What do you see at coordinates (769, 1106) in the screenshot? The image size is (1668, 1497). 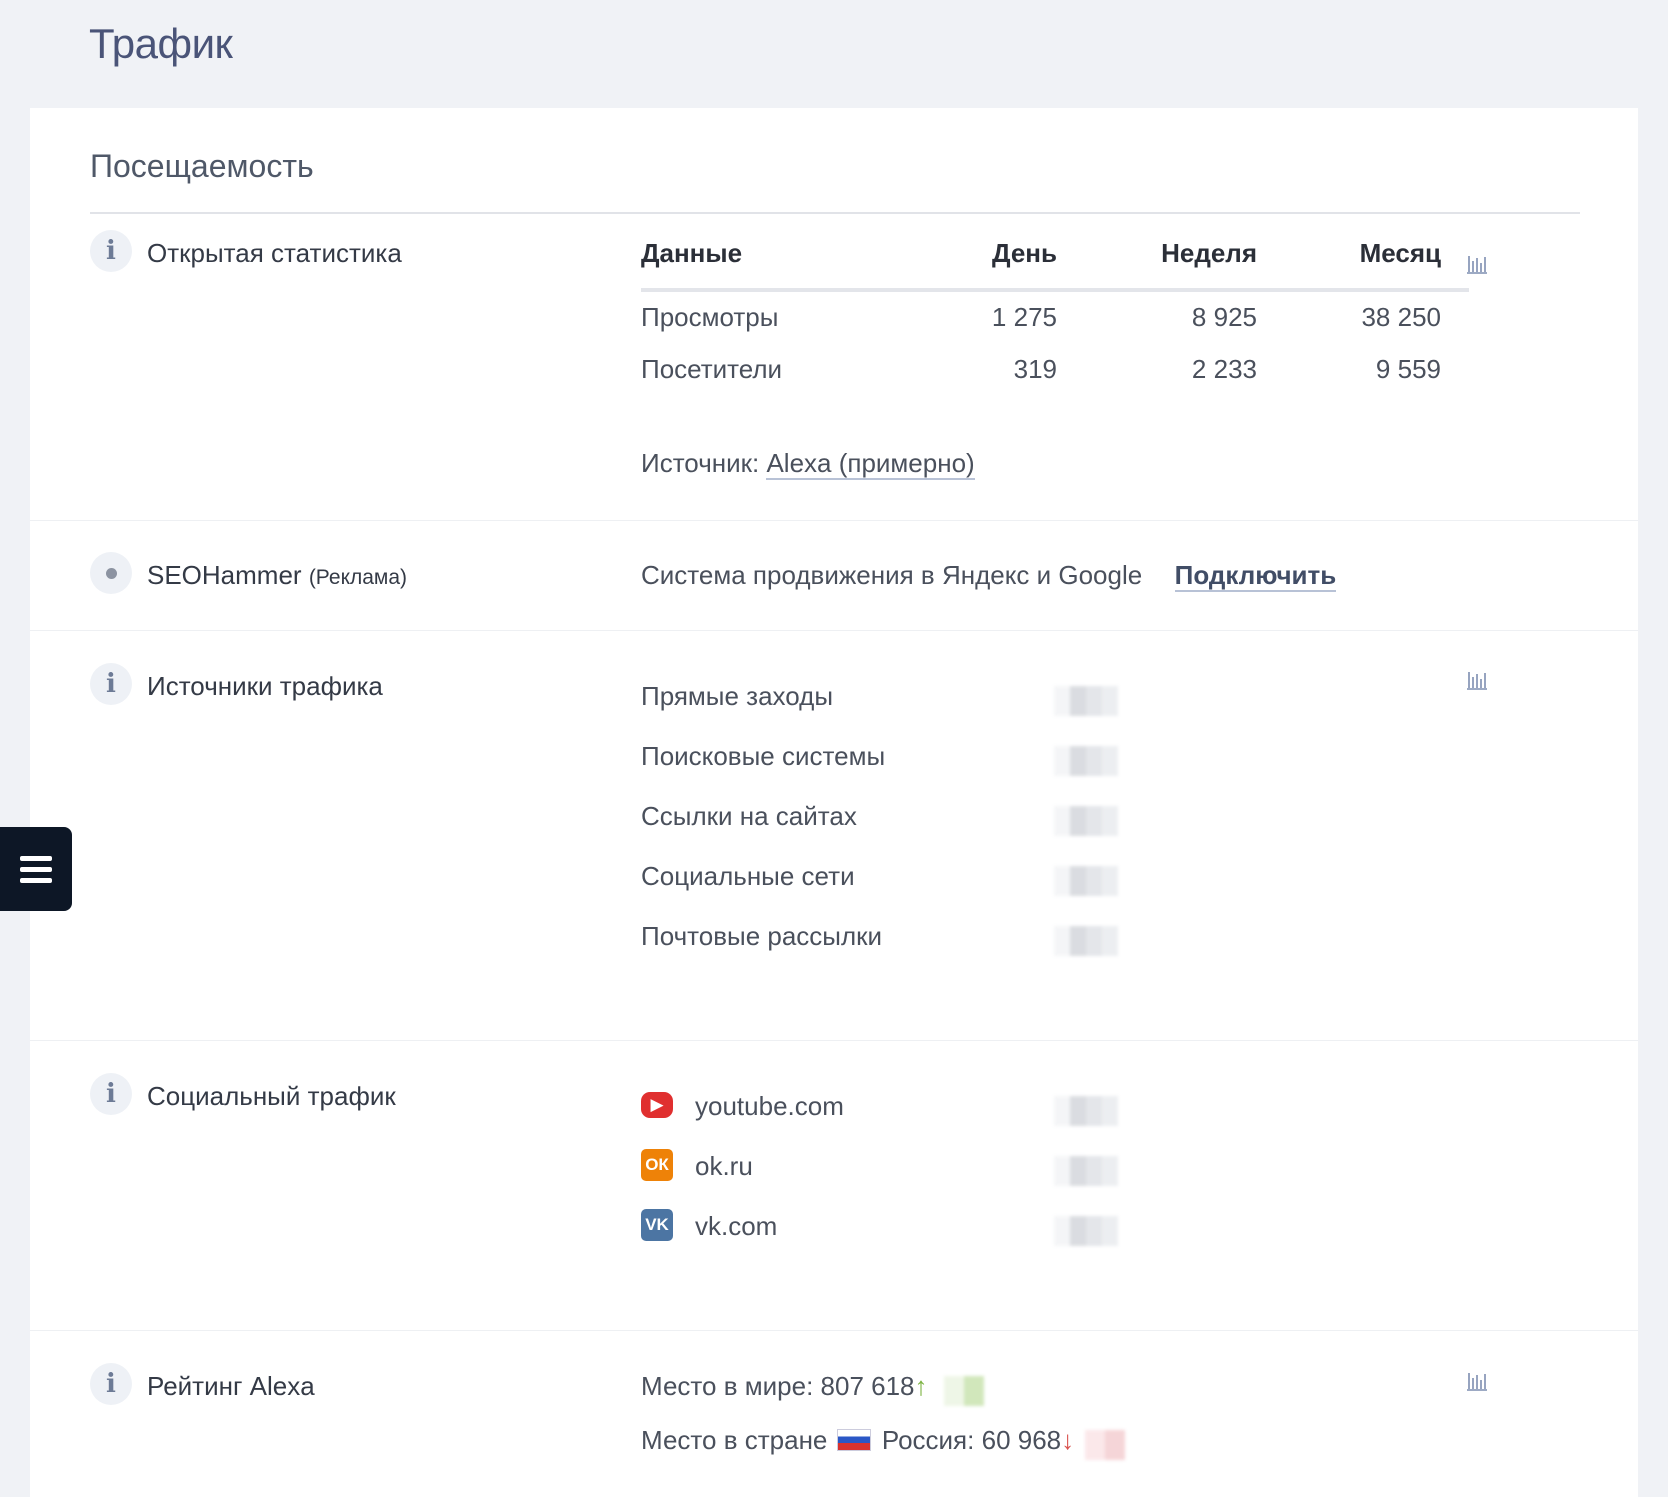 I see `social-domain: youtube.com` at bounding box center [769, 1106].